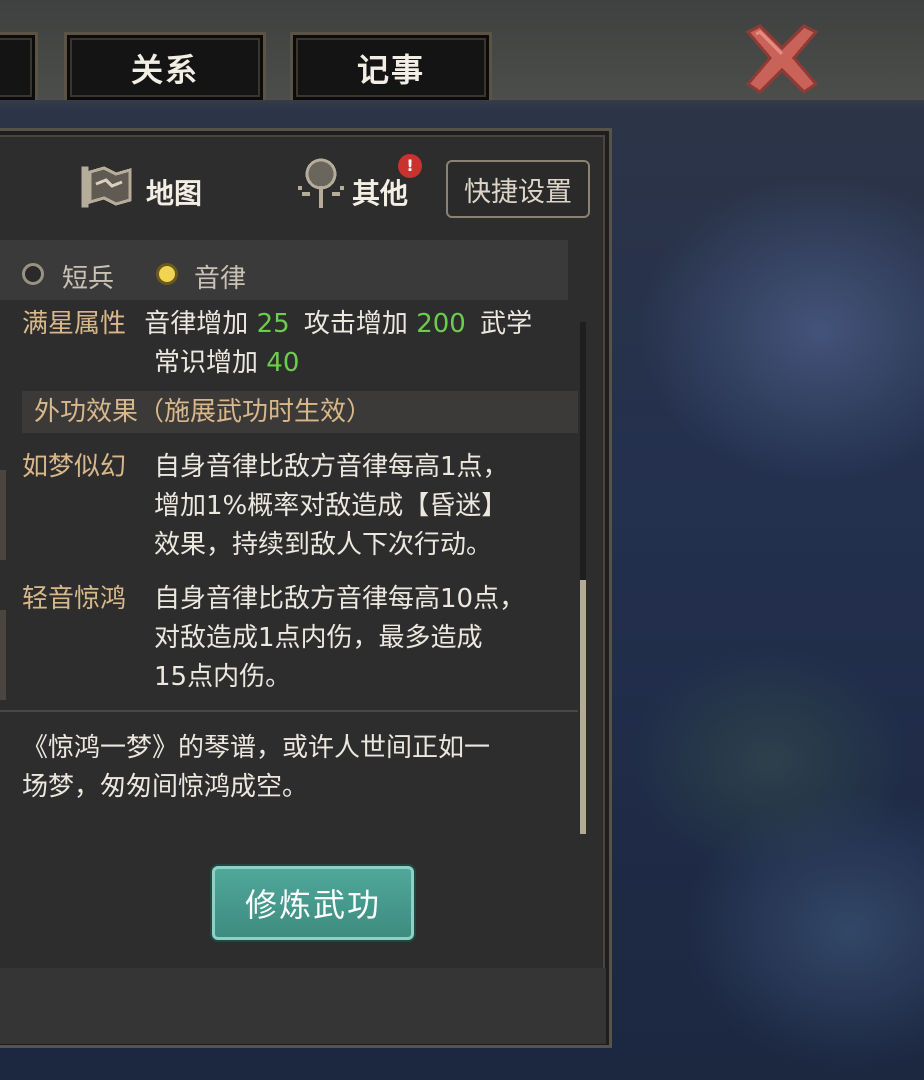 The image size is (924, 1080). Describe the element at coordinates (220, 276) in the screenshot. I see `filter-label-music: 音律` at that location.